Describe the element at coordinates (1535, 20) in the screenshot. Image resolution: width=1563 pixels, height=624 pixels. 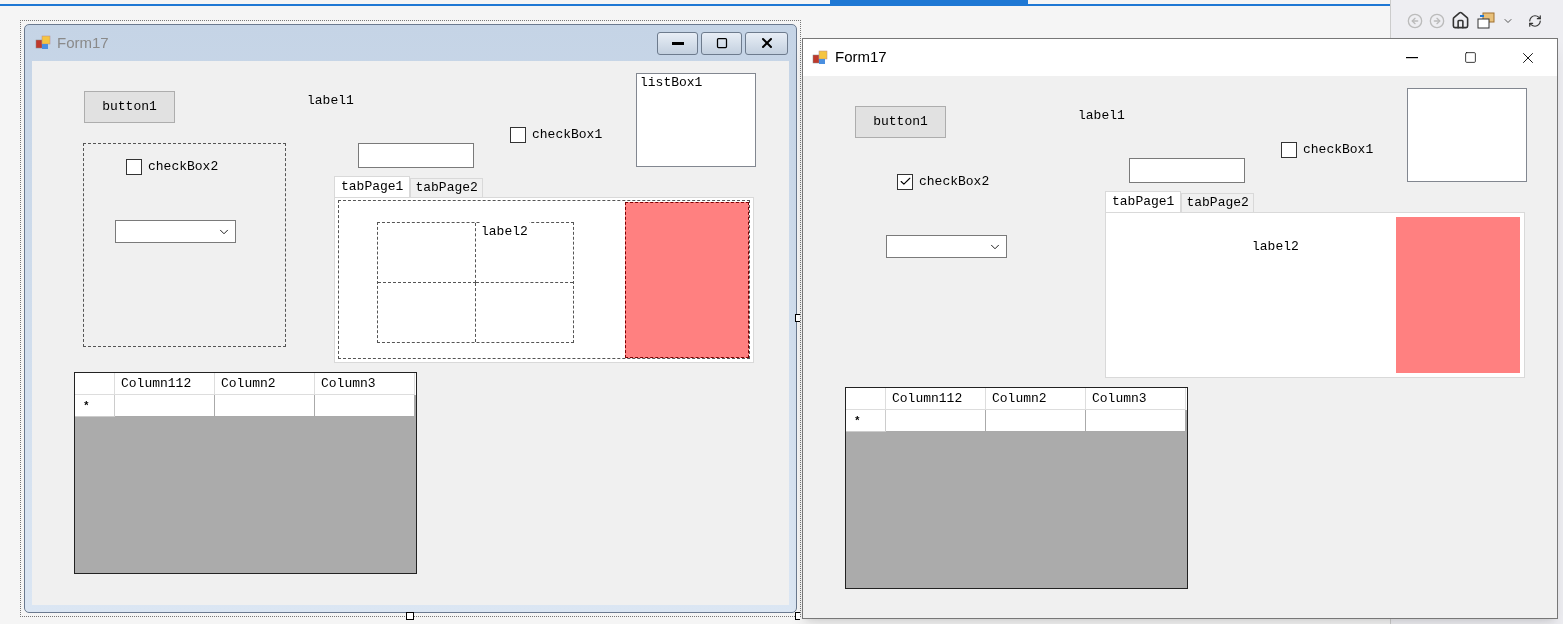
I see `refresh-icon` at that location.